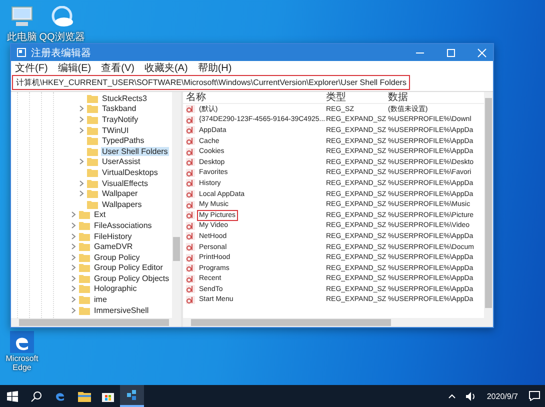 The width and height of the screenshot is (545, 407). Describe the element at coordinates (130, 172) in the screenshot. I see `tree-item: VirtualDesktops` at that location.